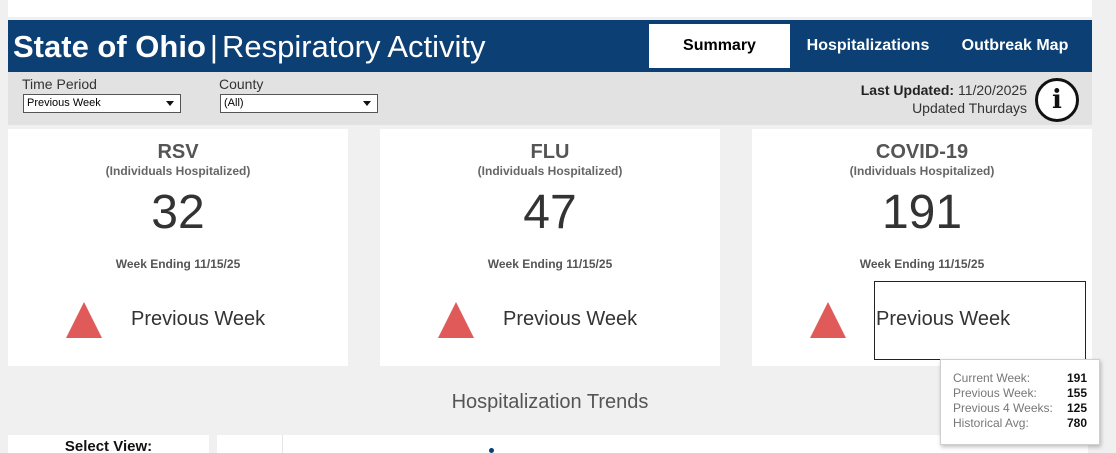 This screenshot has height=453, width=1116. Describe the element at coordinates (922, 152) in the screenshot. I see `card-title: COVID-19` at that location.